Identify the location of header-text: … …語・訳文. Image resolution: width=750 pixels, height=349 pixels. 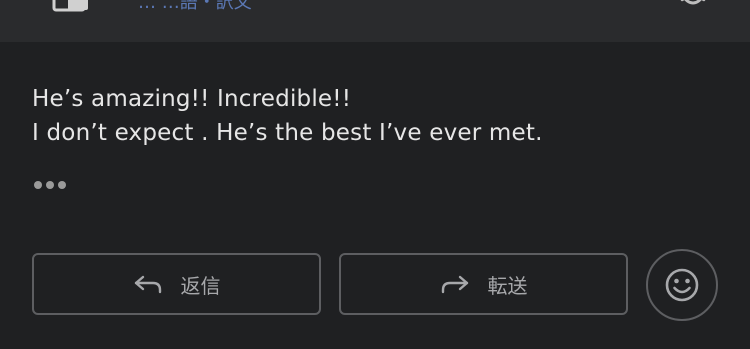
(195, 6).